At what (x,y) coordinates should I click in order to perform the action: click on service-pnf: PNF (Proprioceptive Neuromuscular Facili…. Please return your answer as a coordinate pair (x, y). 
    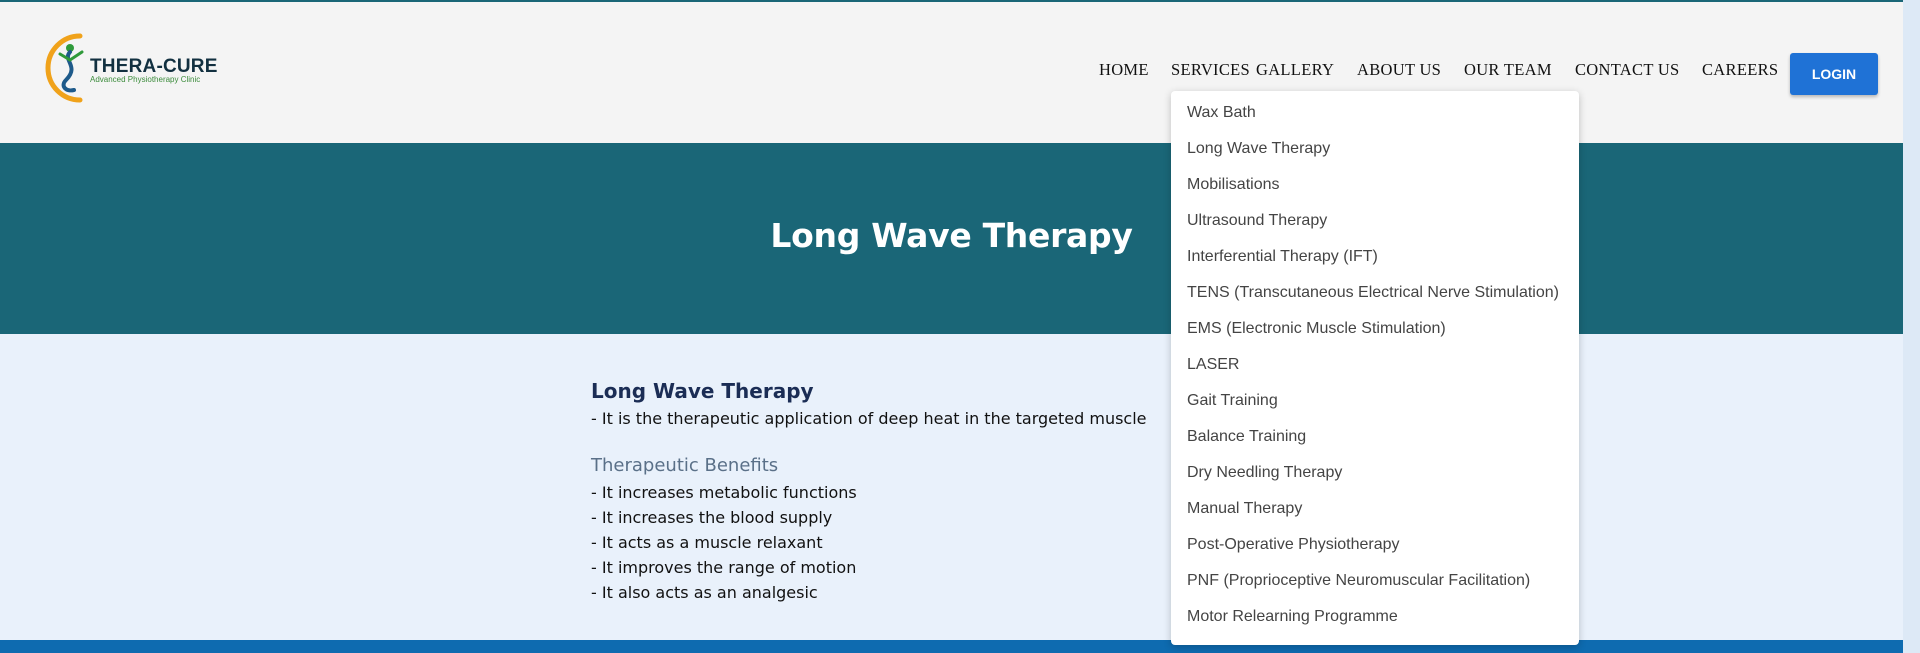
    Looking at the image, I should click on (1358, 581).